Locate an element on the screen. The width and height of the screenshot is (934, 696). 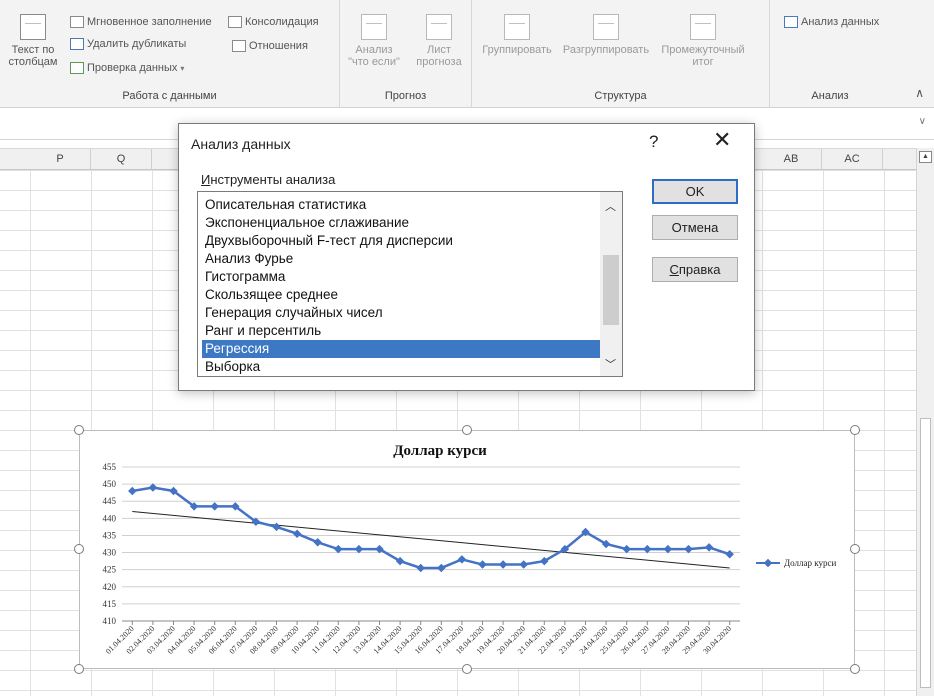
group-forecast: Анализ "что если" Лист прогноза Прогноз is located at coordinates (406, 54).